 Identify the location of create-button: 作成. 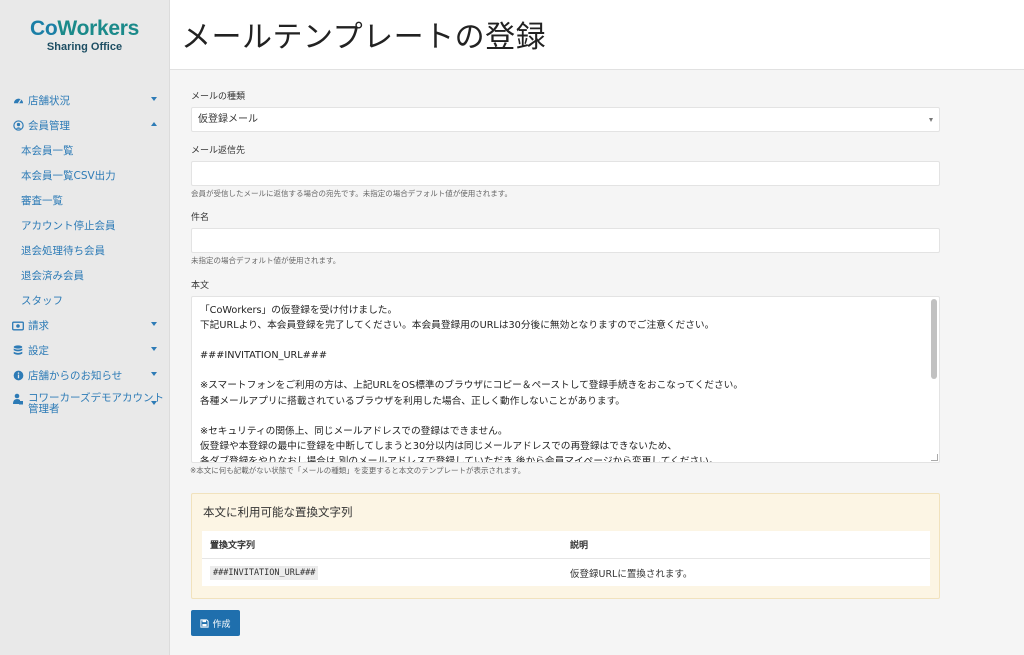
(215, 623).